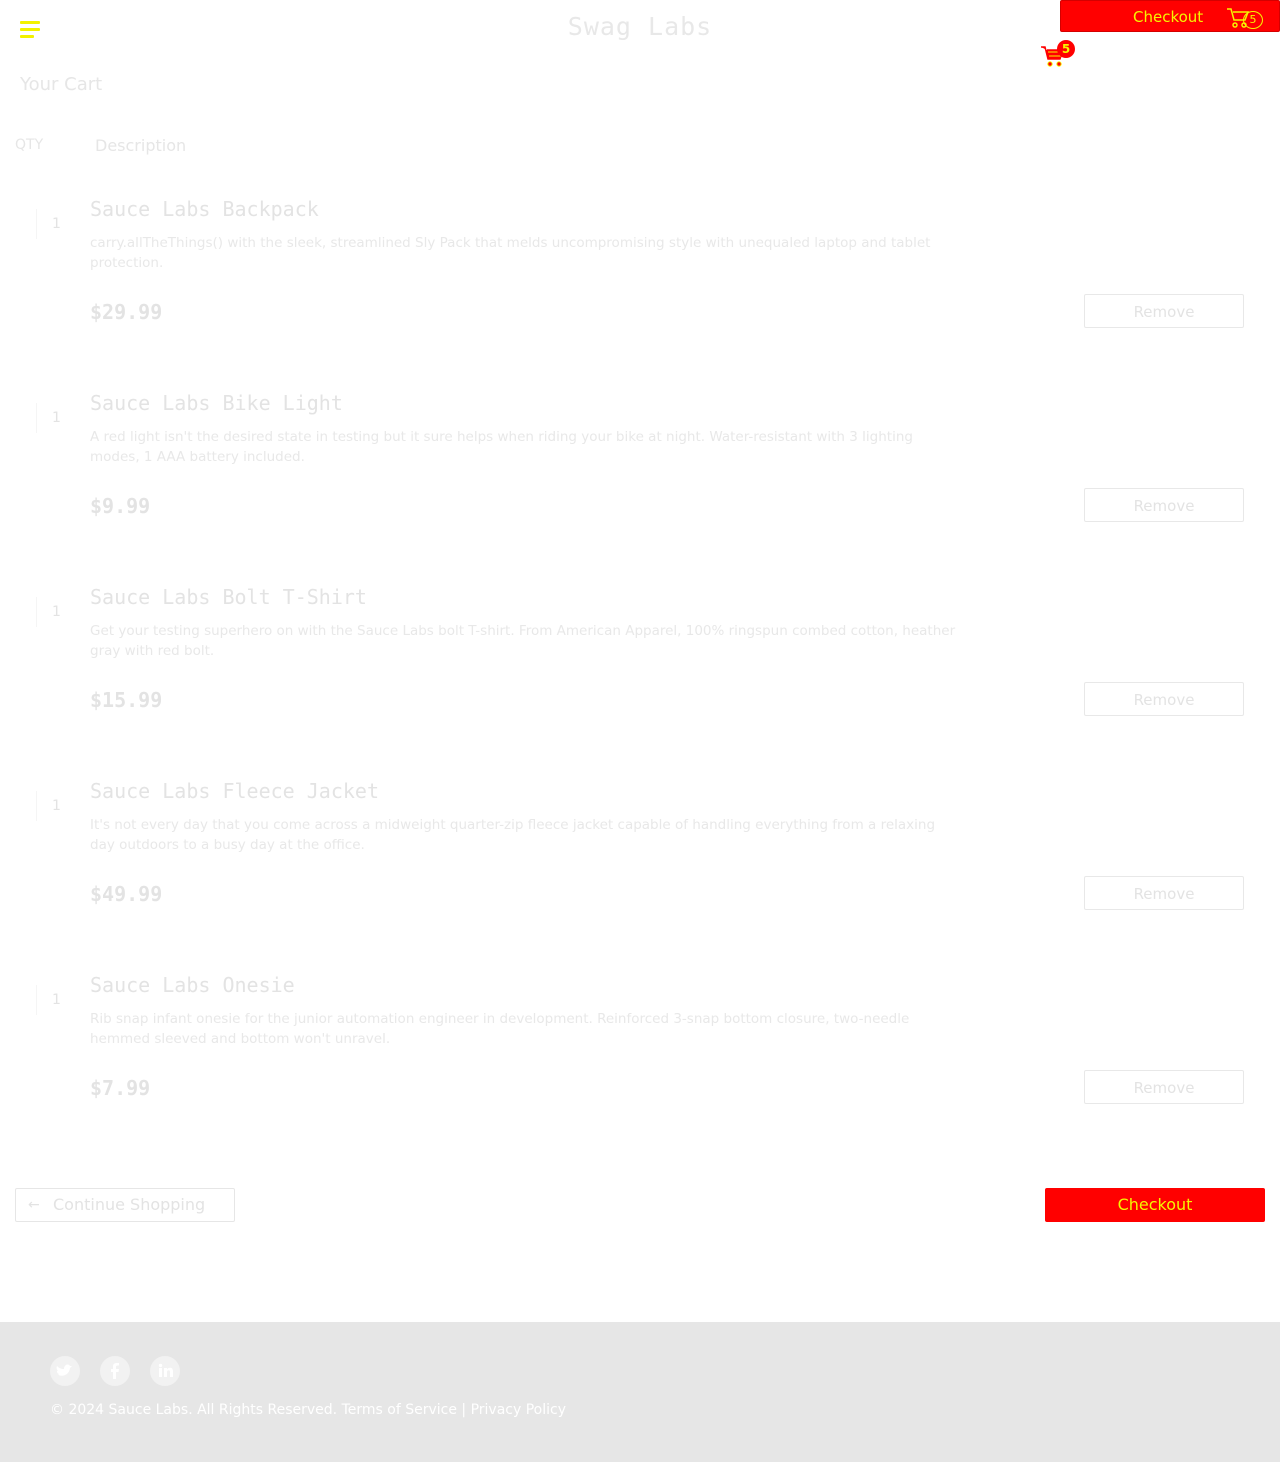  What do you see at coordinates (194, 1410) in the screenshot?
I see `copyright-text: © 2024 Sauce Labs. All Rights Reserved.` at bounding box center [194, 1410].